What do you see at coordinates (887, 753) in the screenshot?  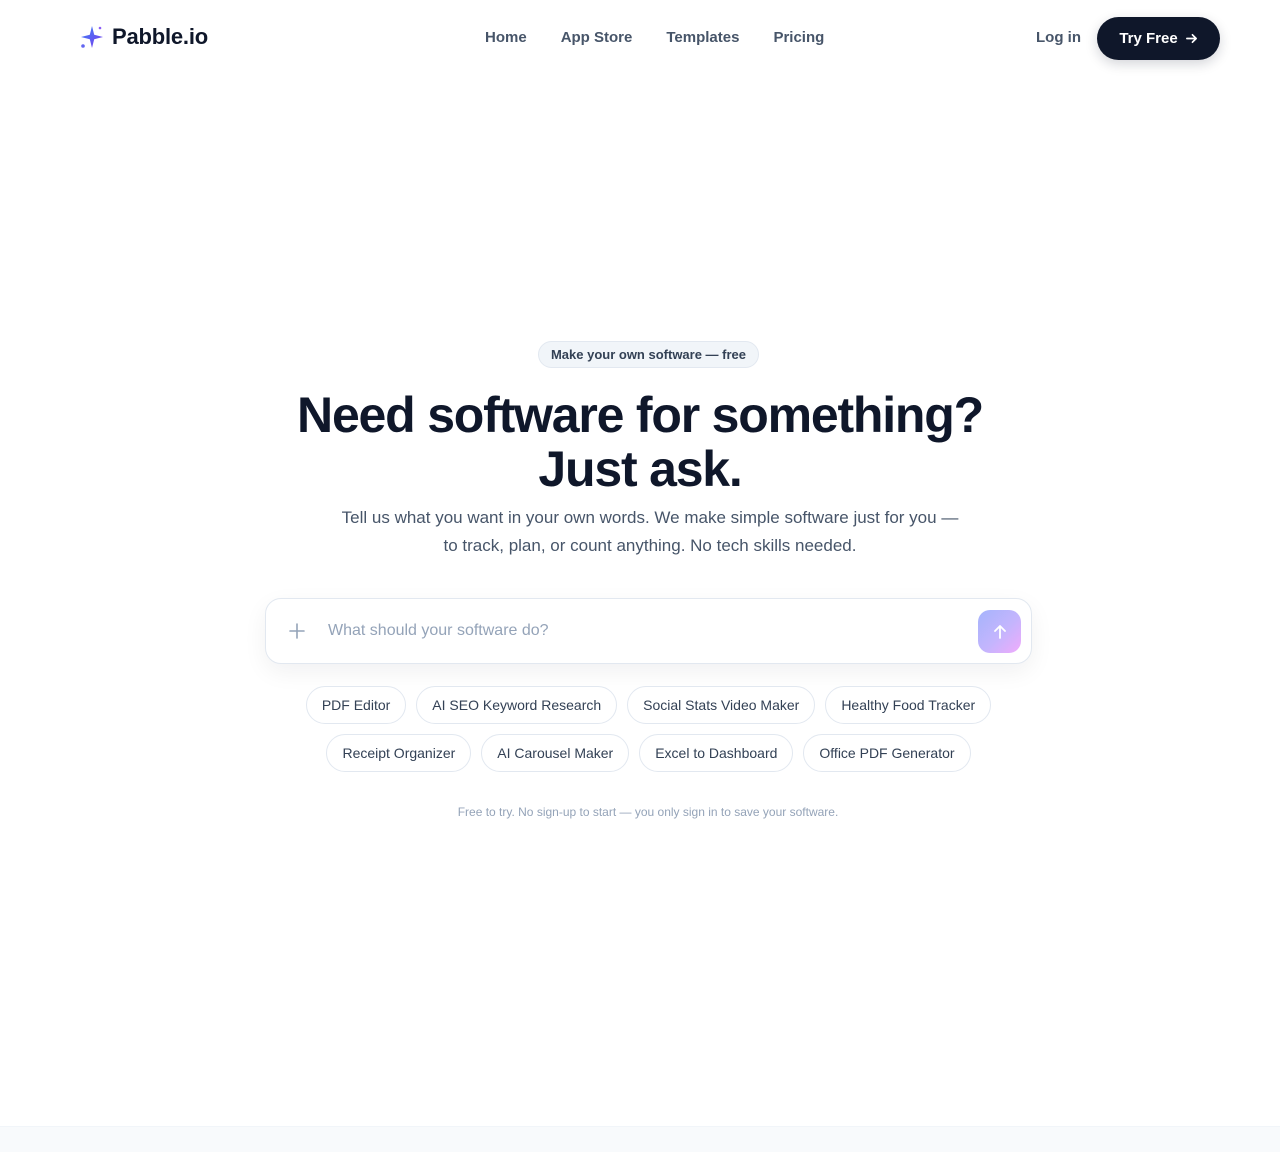 I see `suggestion-chip: Office PDF Generator` at bounding box center [887, 753].